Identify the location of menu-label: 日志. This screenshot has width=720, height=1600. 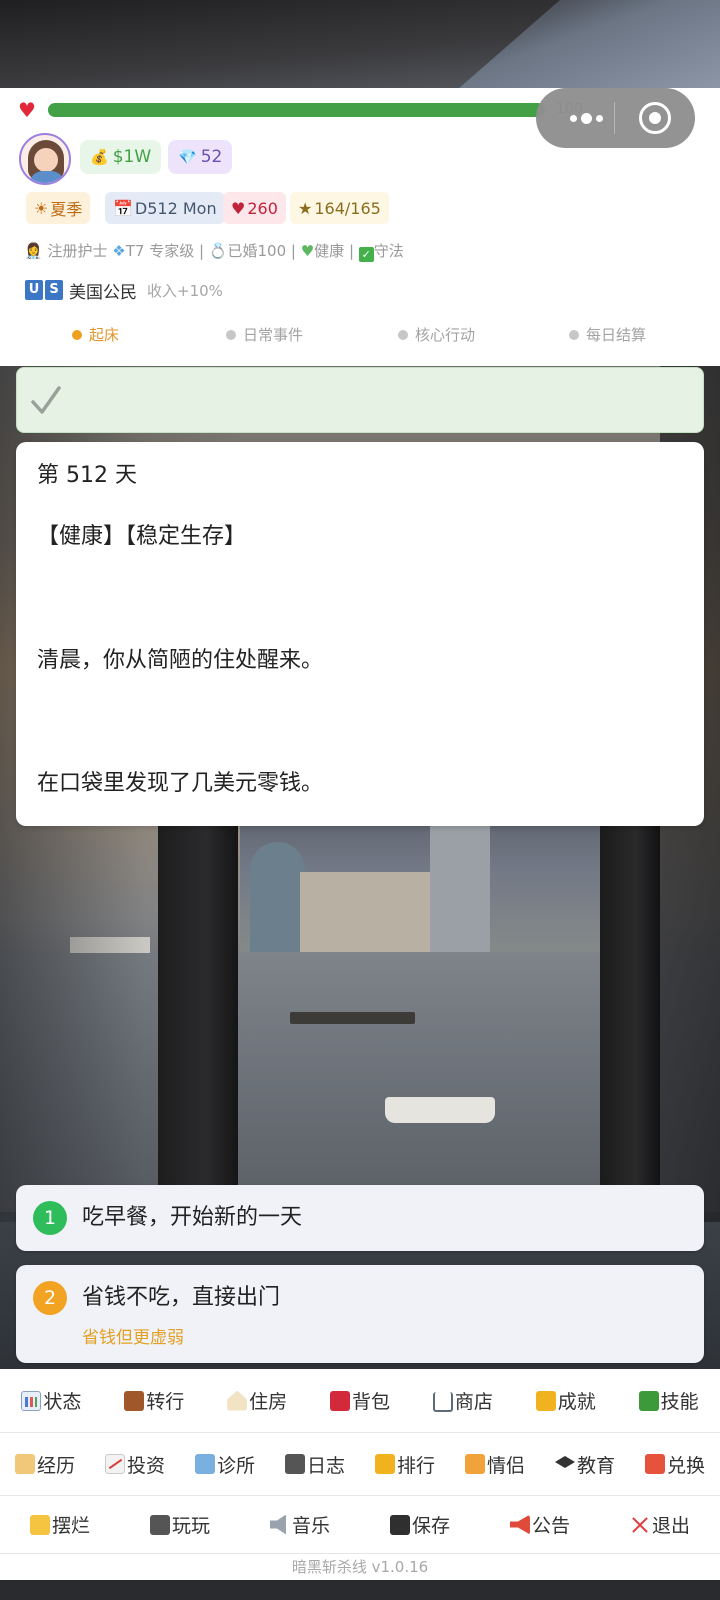
(325, 1465).